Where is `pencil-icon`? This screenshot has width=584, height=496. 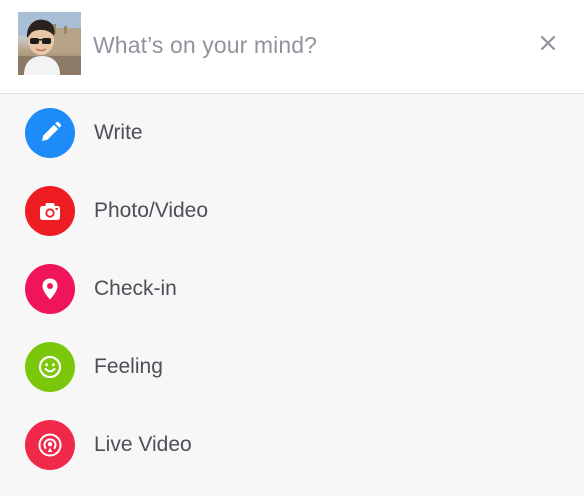
pencil-icon is located at coordinates (52, 131).